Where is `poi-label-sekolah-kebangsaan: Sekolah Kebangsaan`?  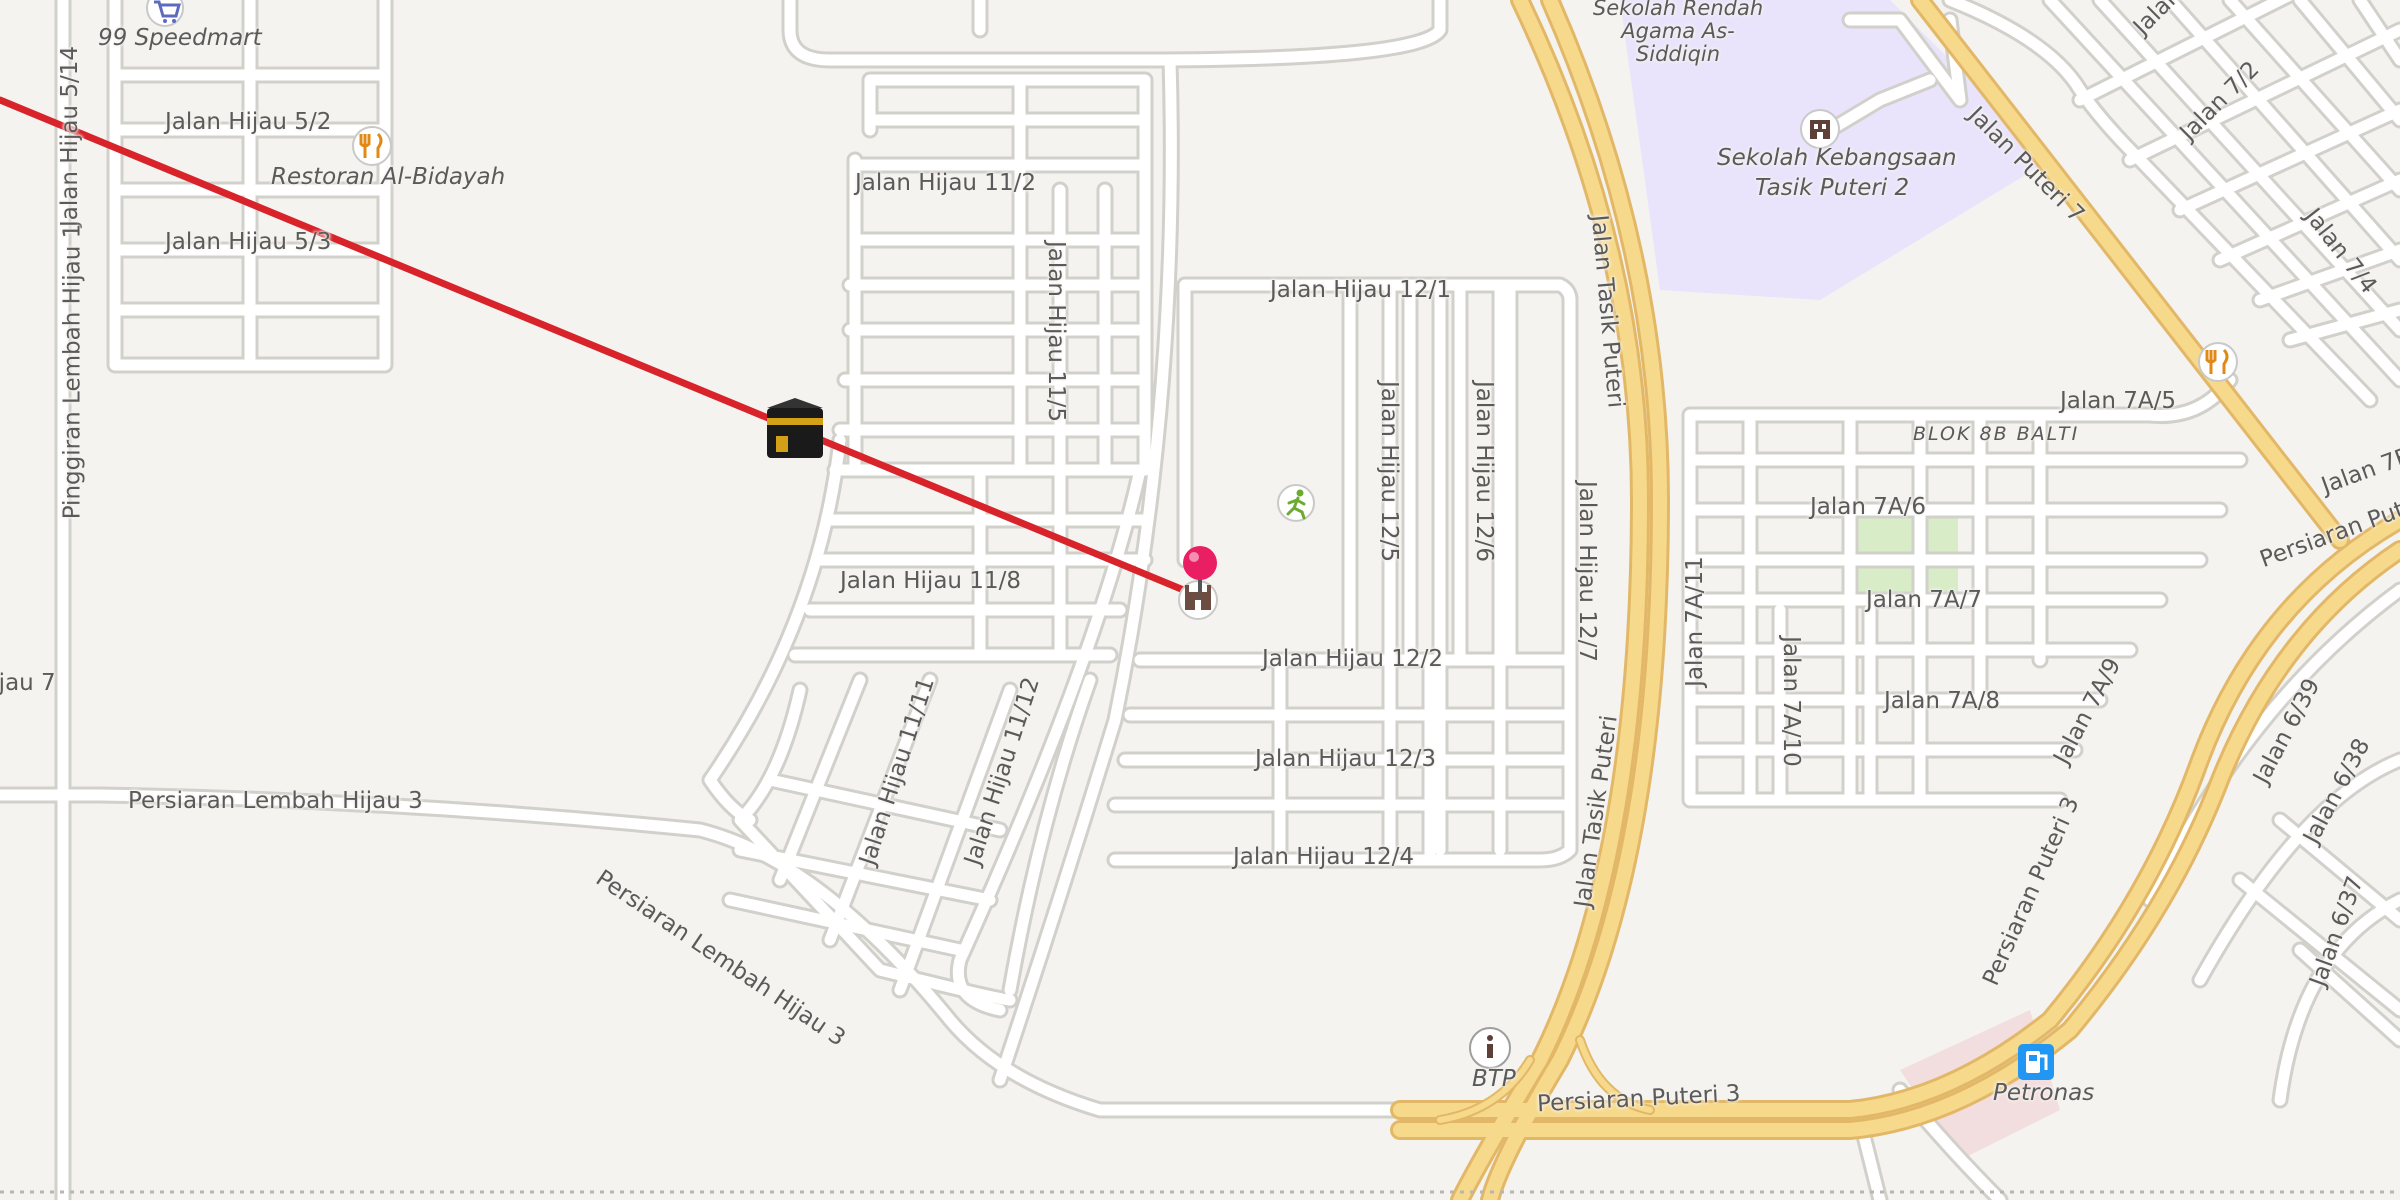
poi-label-sekolah-kebangsaan: Sekolah Kebangsaan is located at coordinates (1837, 158).